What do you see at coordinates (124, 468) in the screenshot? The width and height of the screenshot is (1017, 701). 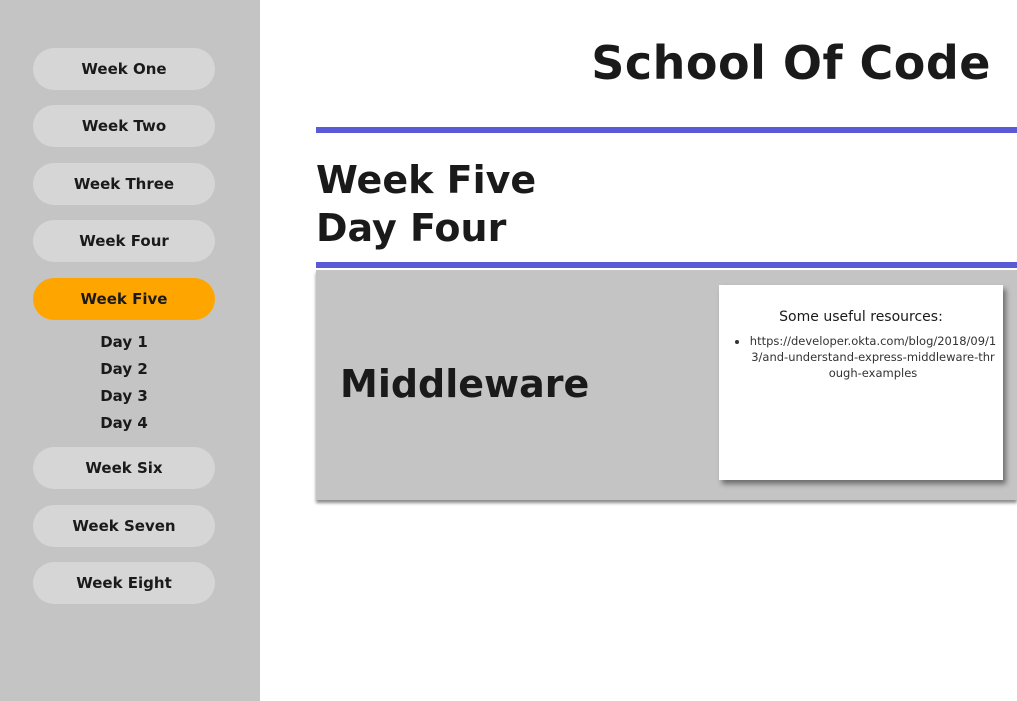 I see `nav-week-six-button: Week Six` at bounding box center [124, 468].